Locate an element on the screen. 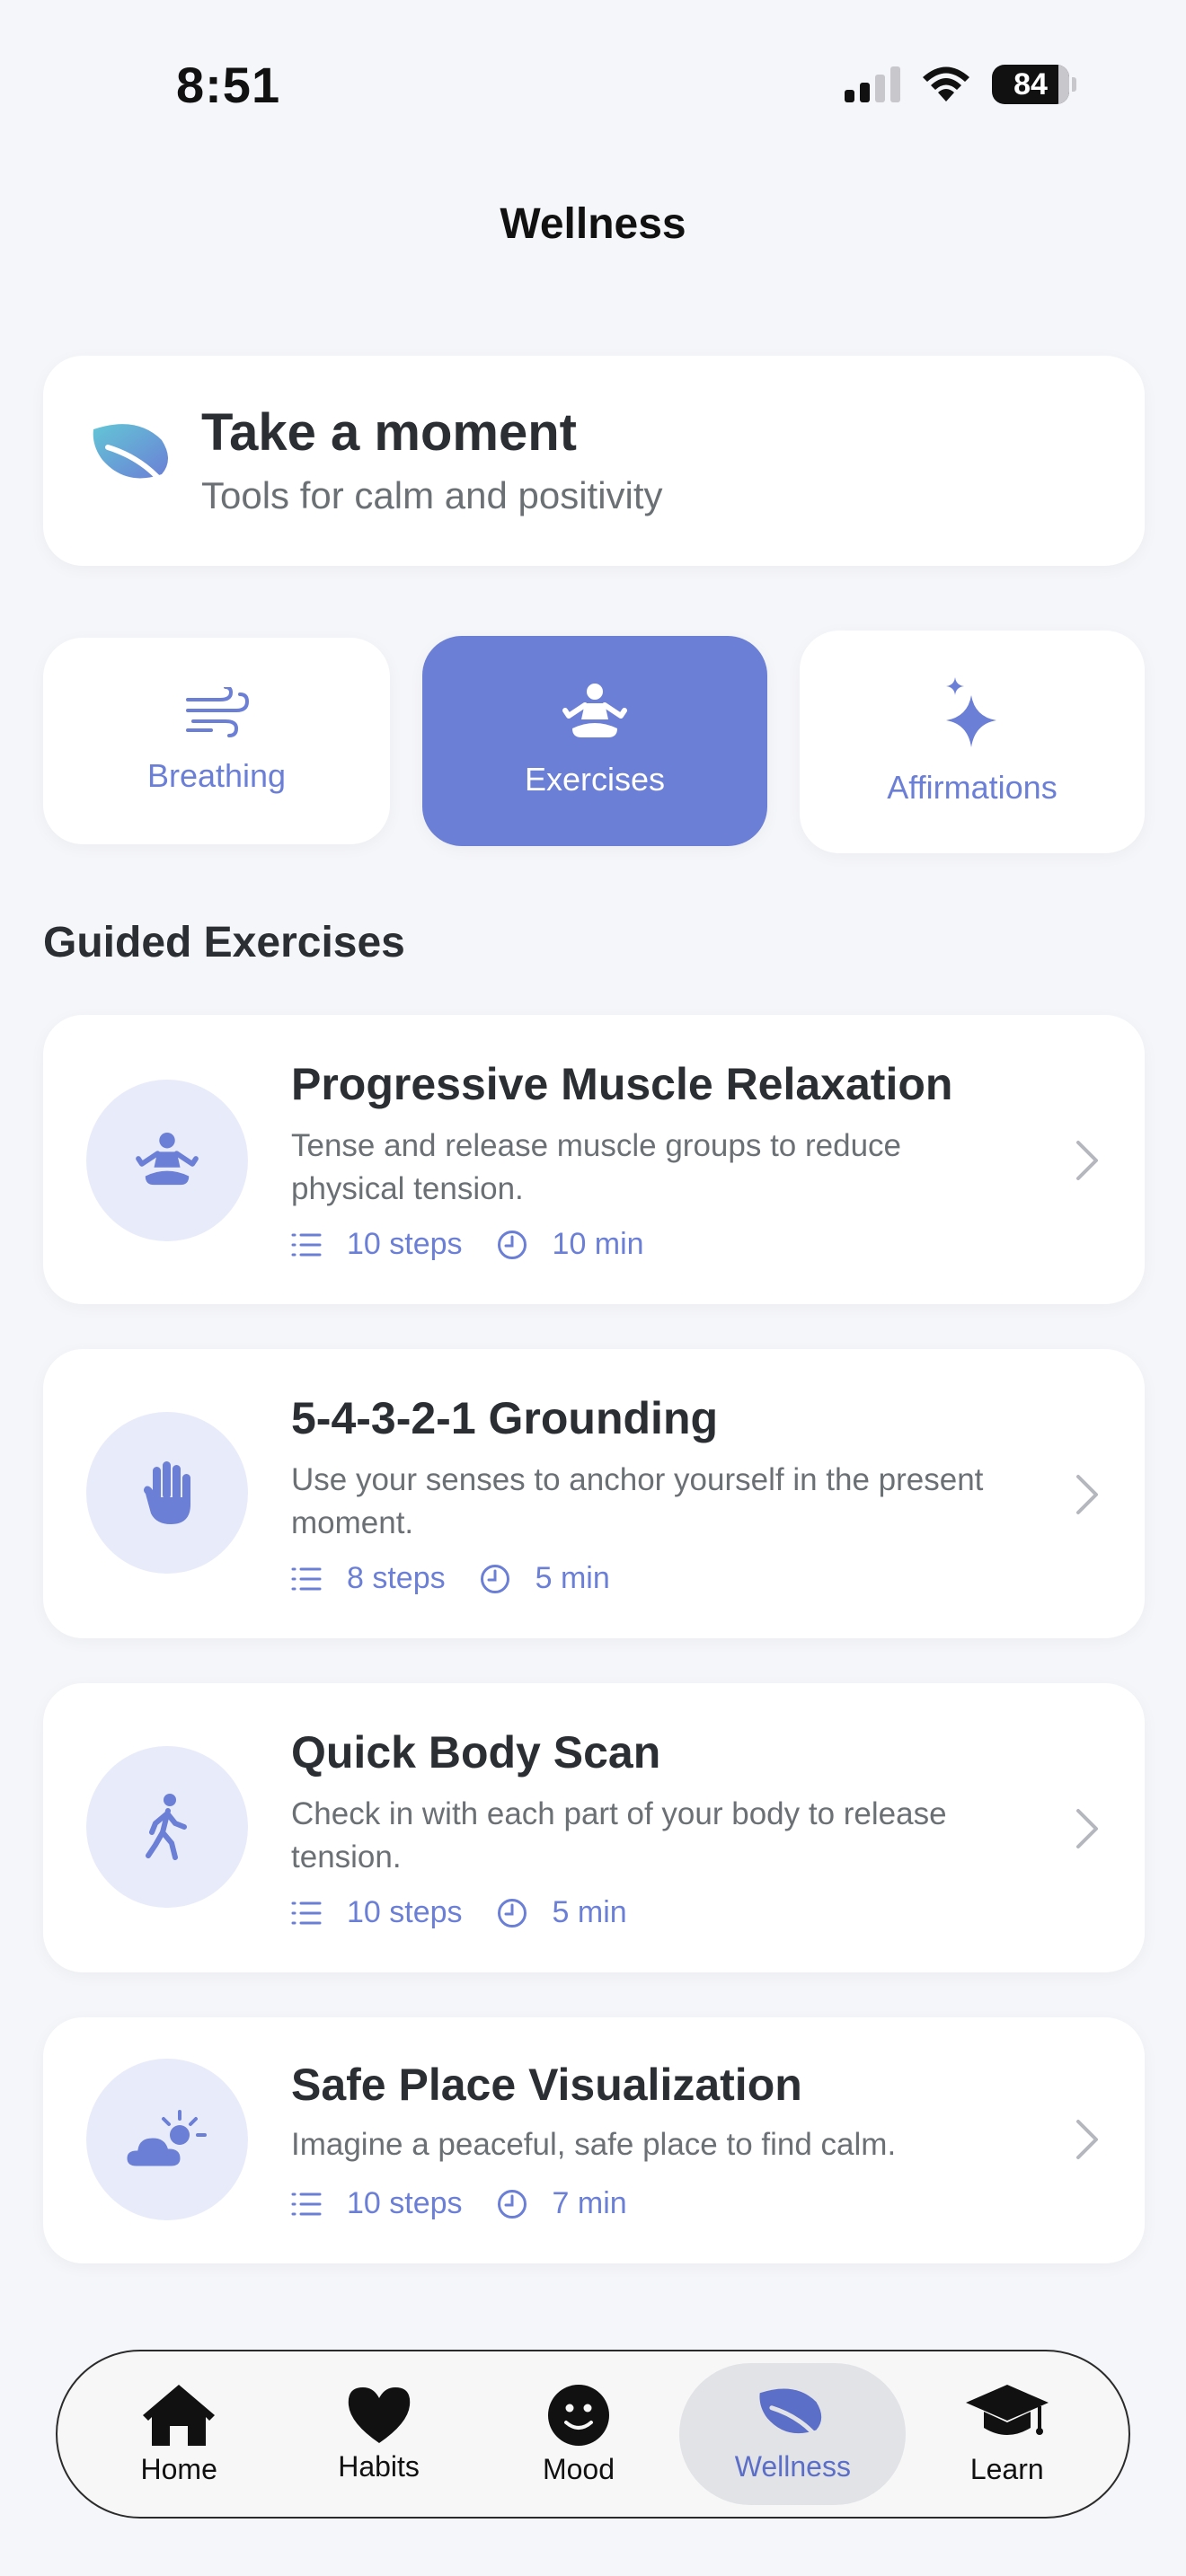  exercise-duration: 7 min is located at coordinates (589, 2203).